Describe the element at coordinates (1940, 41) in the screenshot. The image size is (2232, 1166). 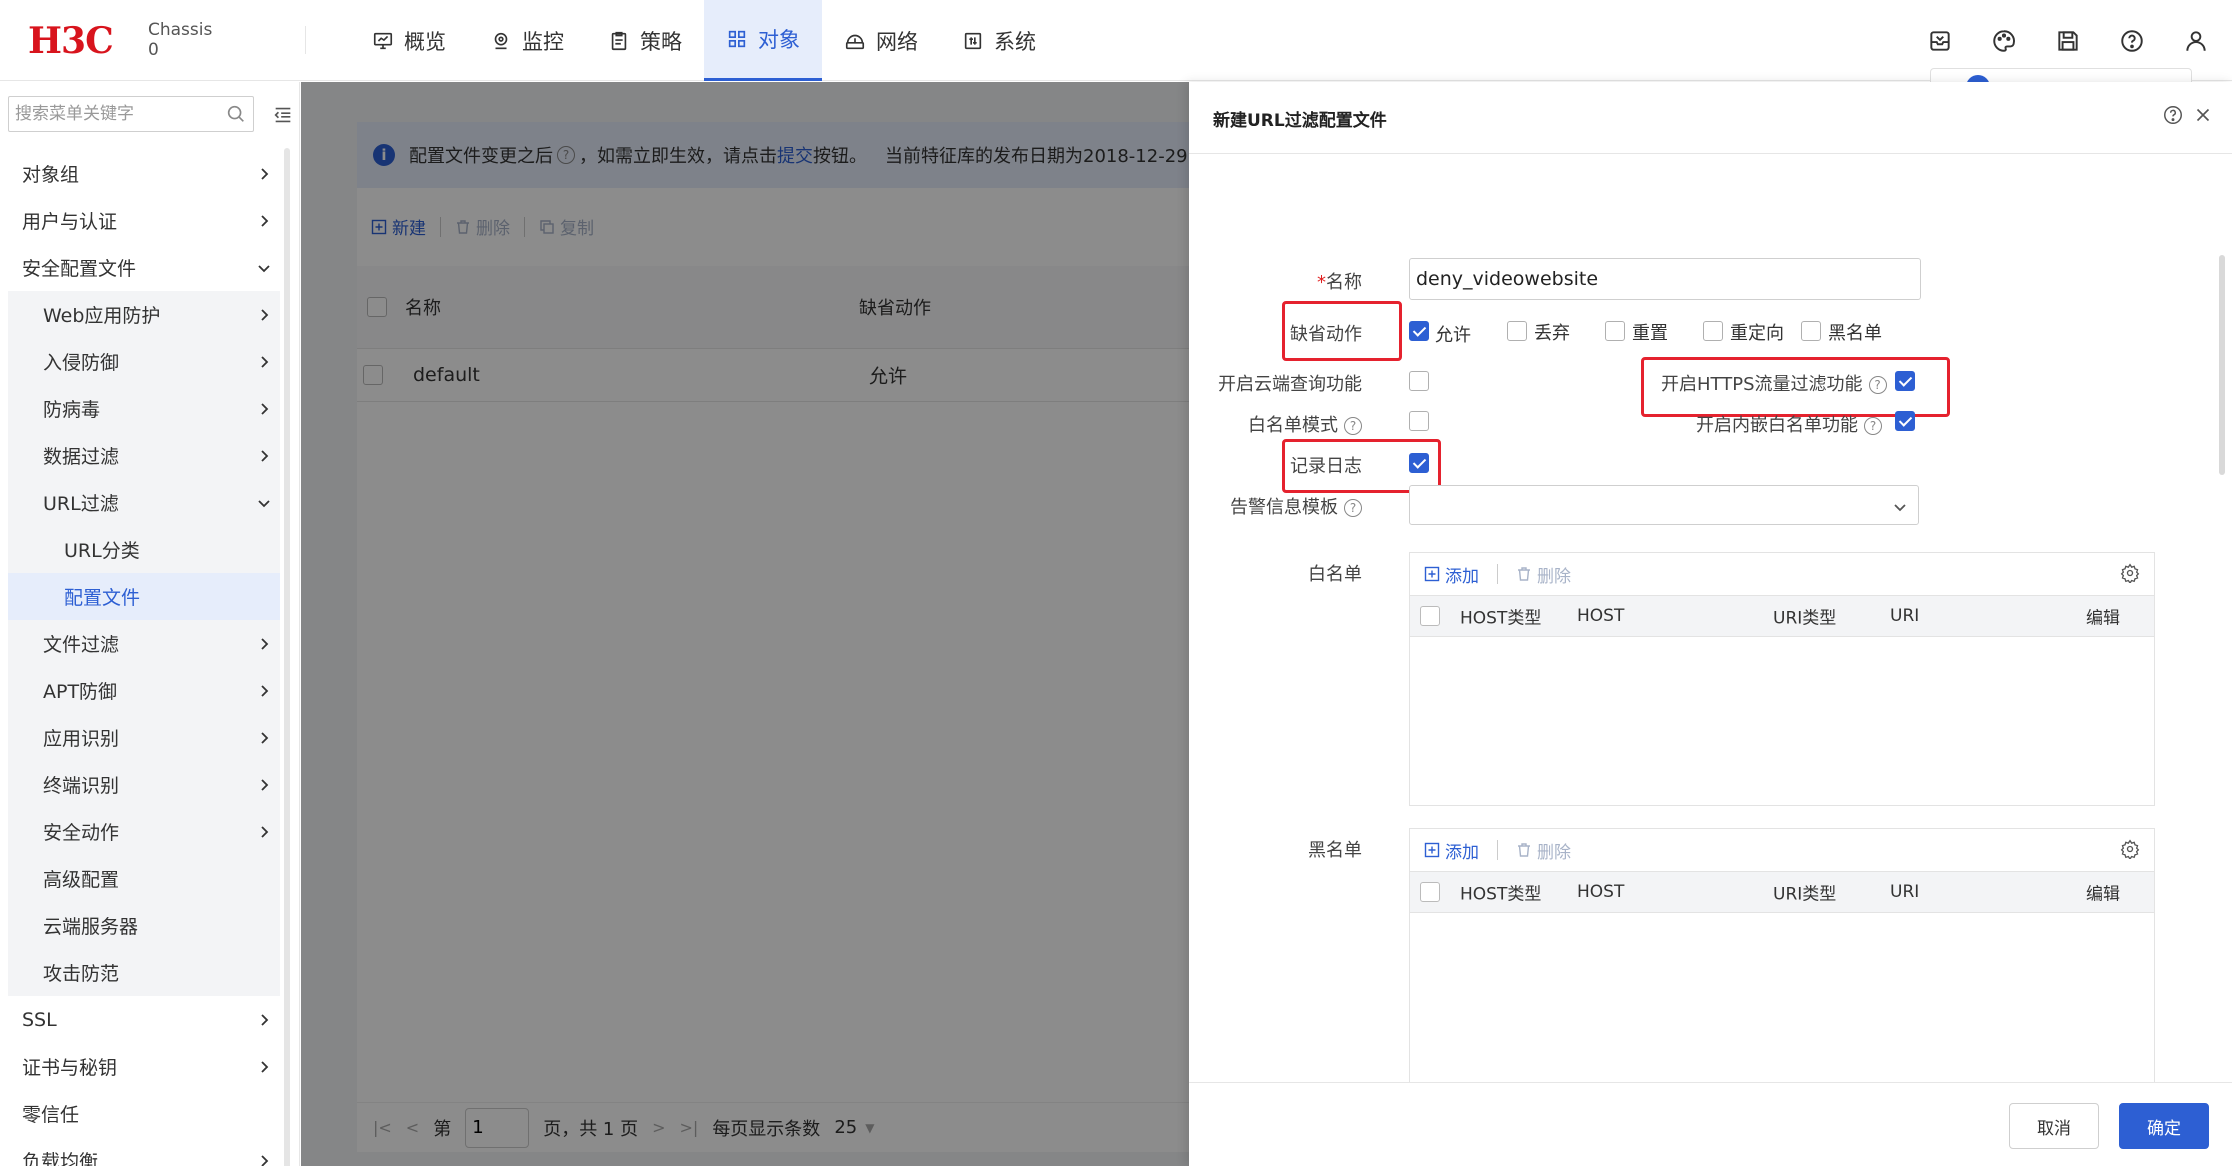
I see `inbox-icon` at that location.